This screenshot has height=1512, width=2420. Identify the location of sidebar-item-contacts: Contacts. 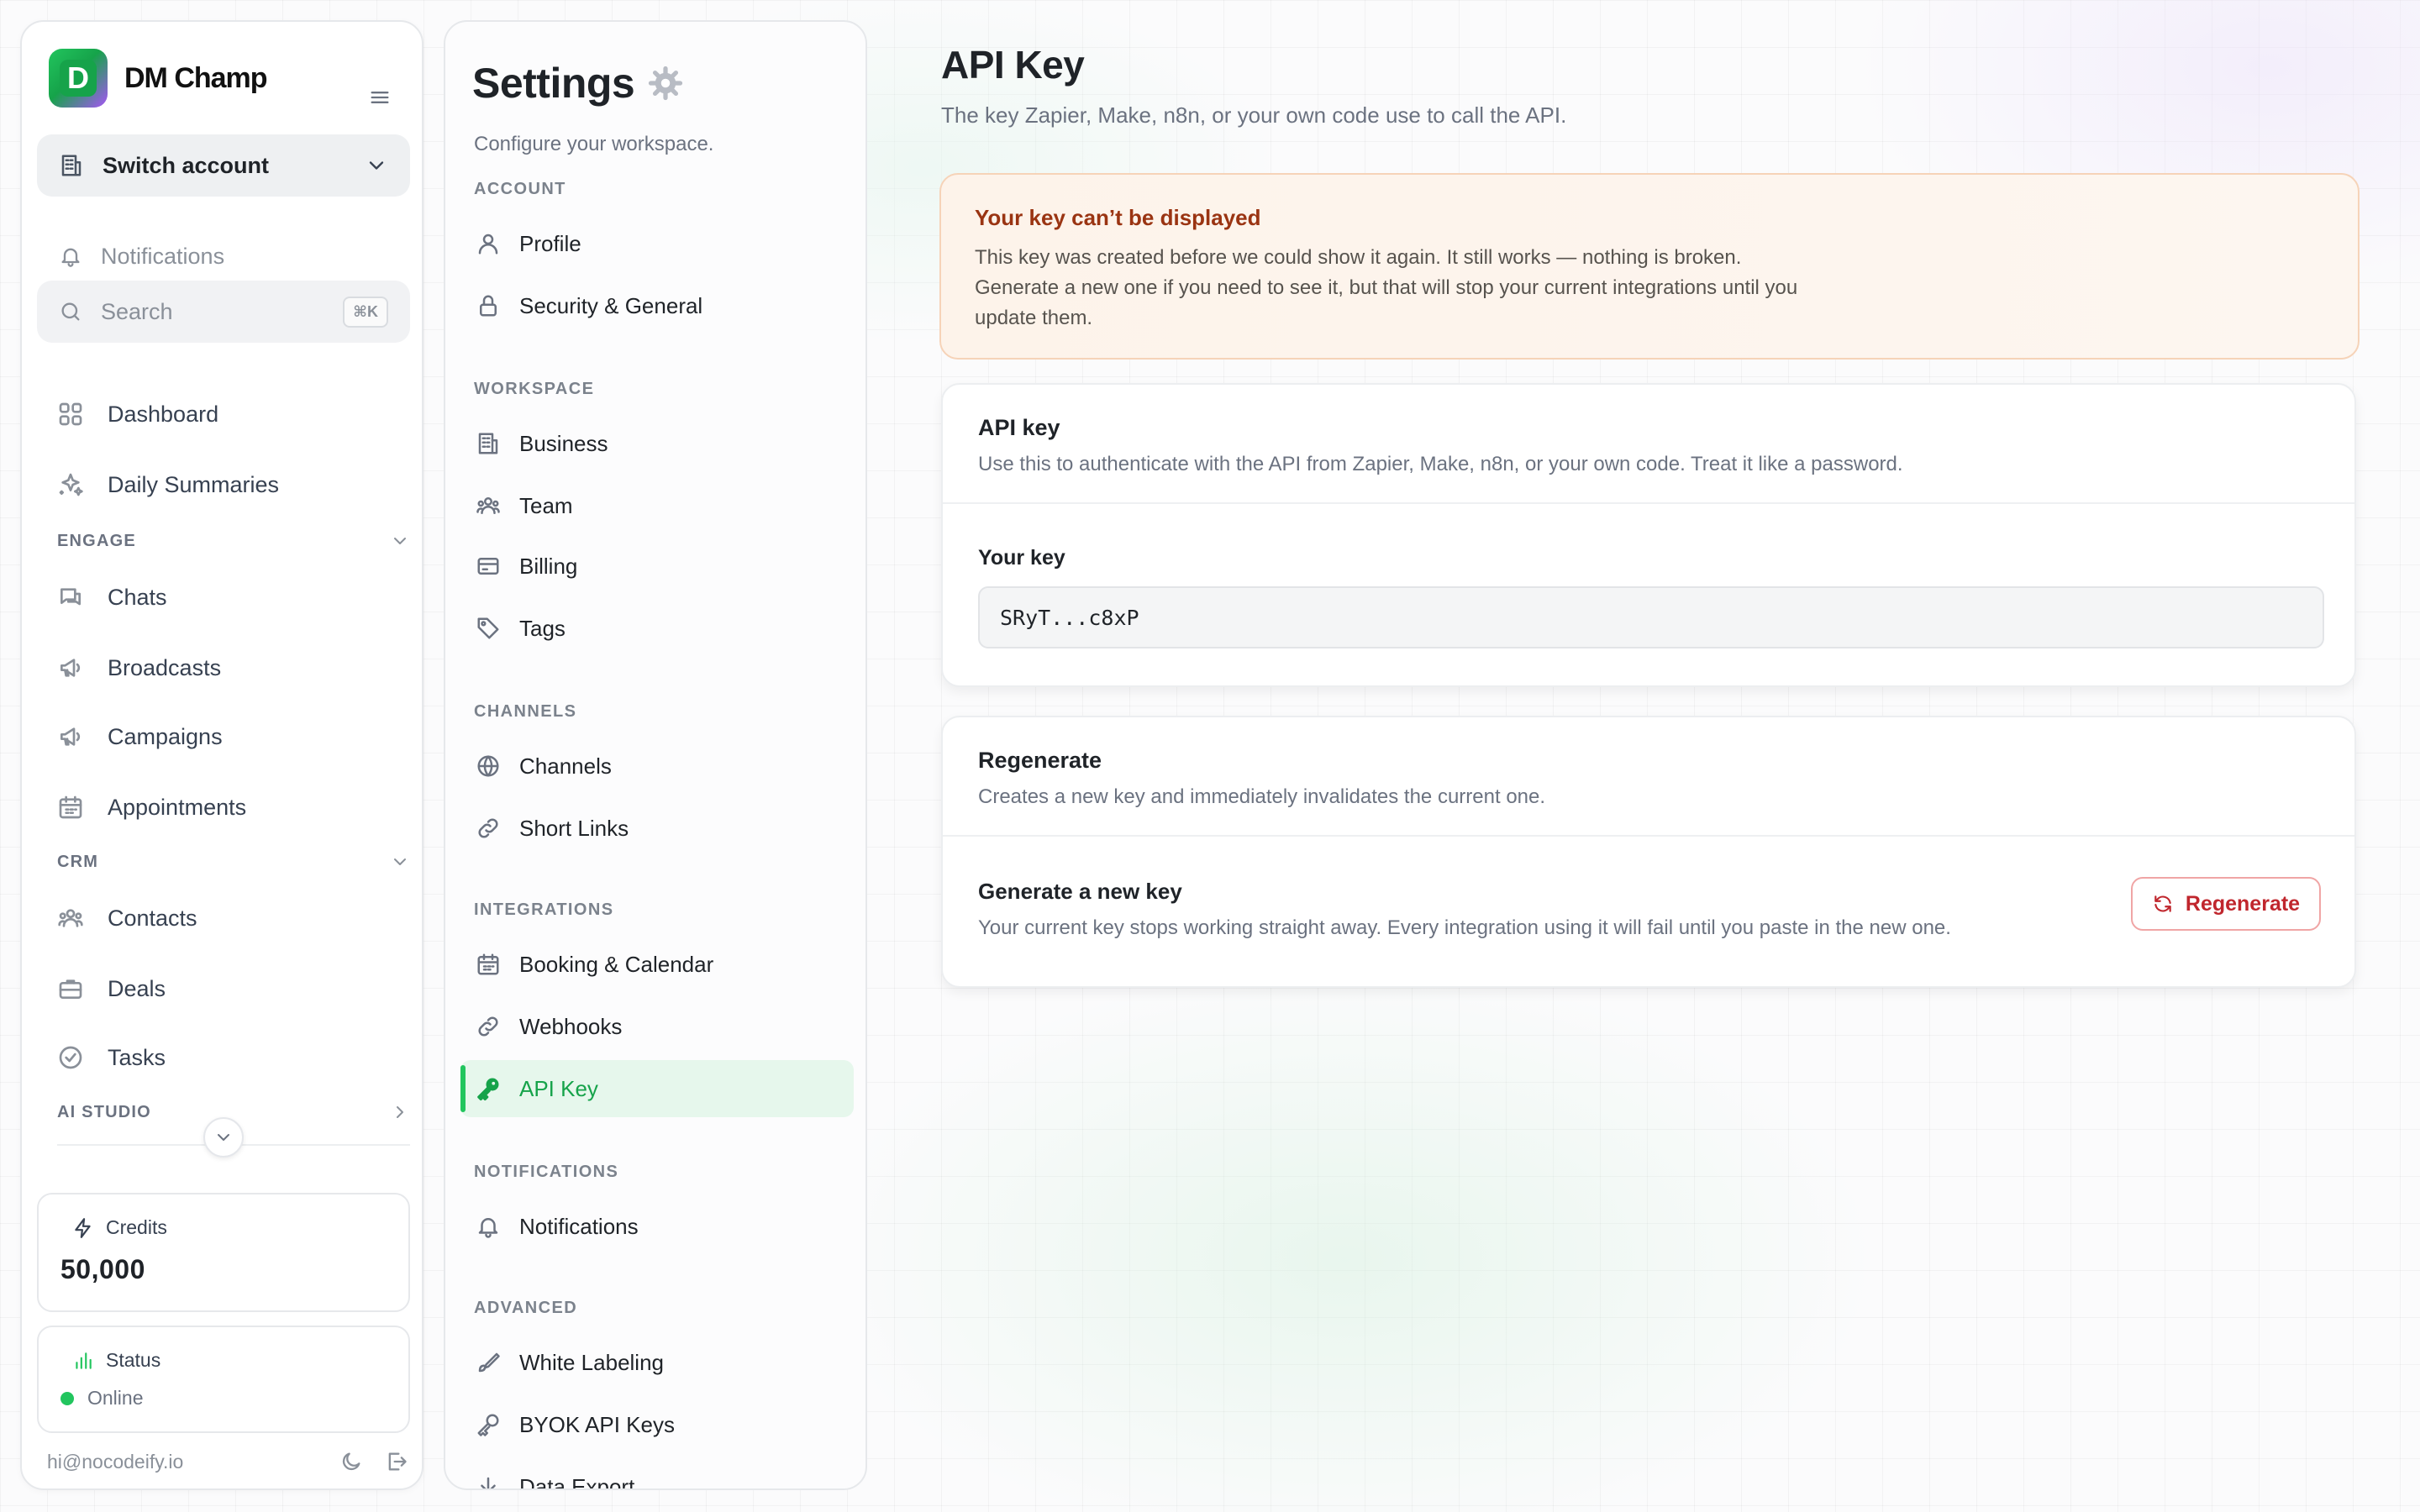
(227, 918).